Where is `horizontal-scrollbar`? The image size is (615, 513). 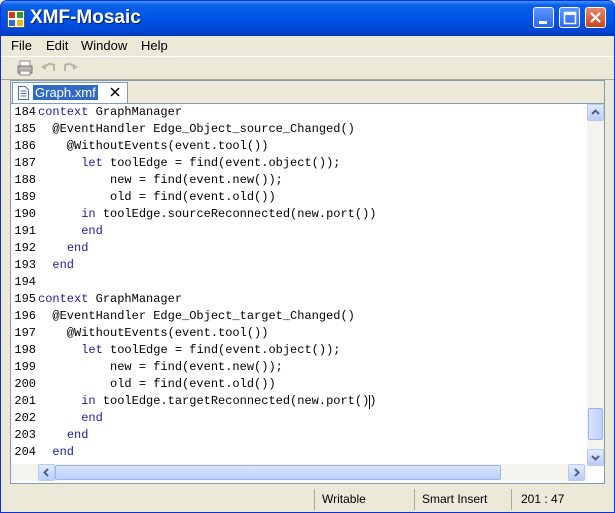
horizontal-scrollbar is located at coordinates (299, 472).